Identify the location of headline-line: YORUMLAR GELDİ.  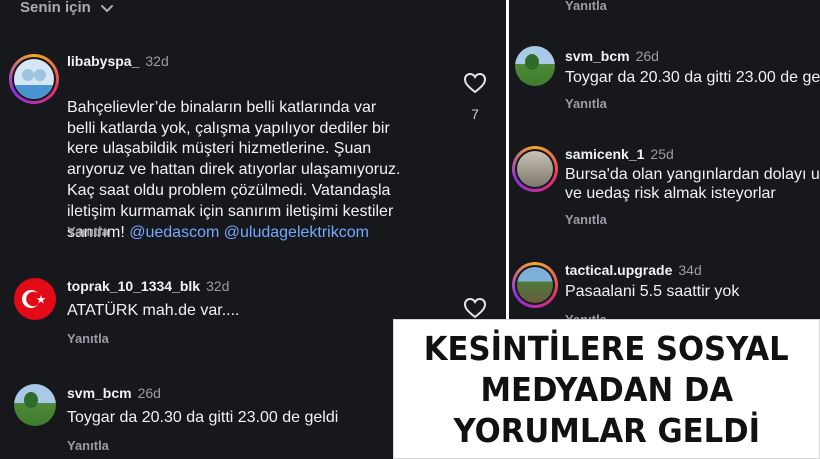
(606, 430).